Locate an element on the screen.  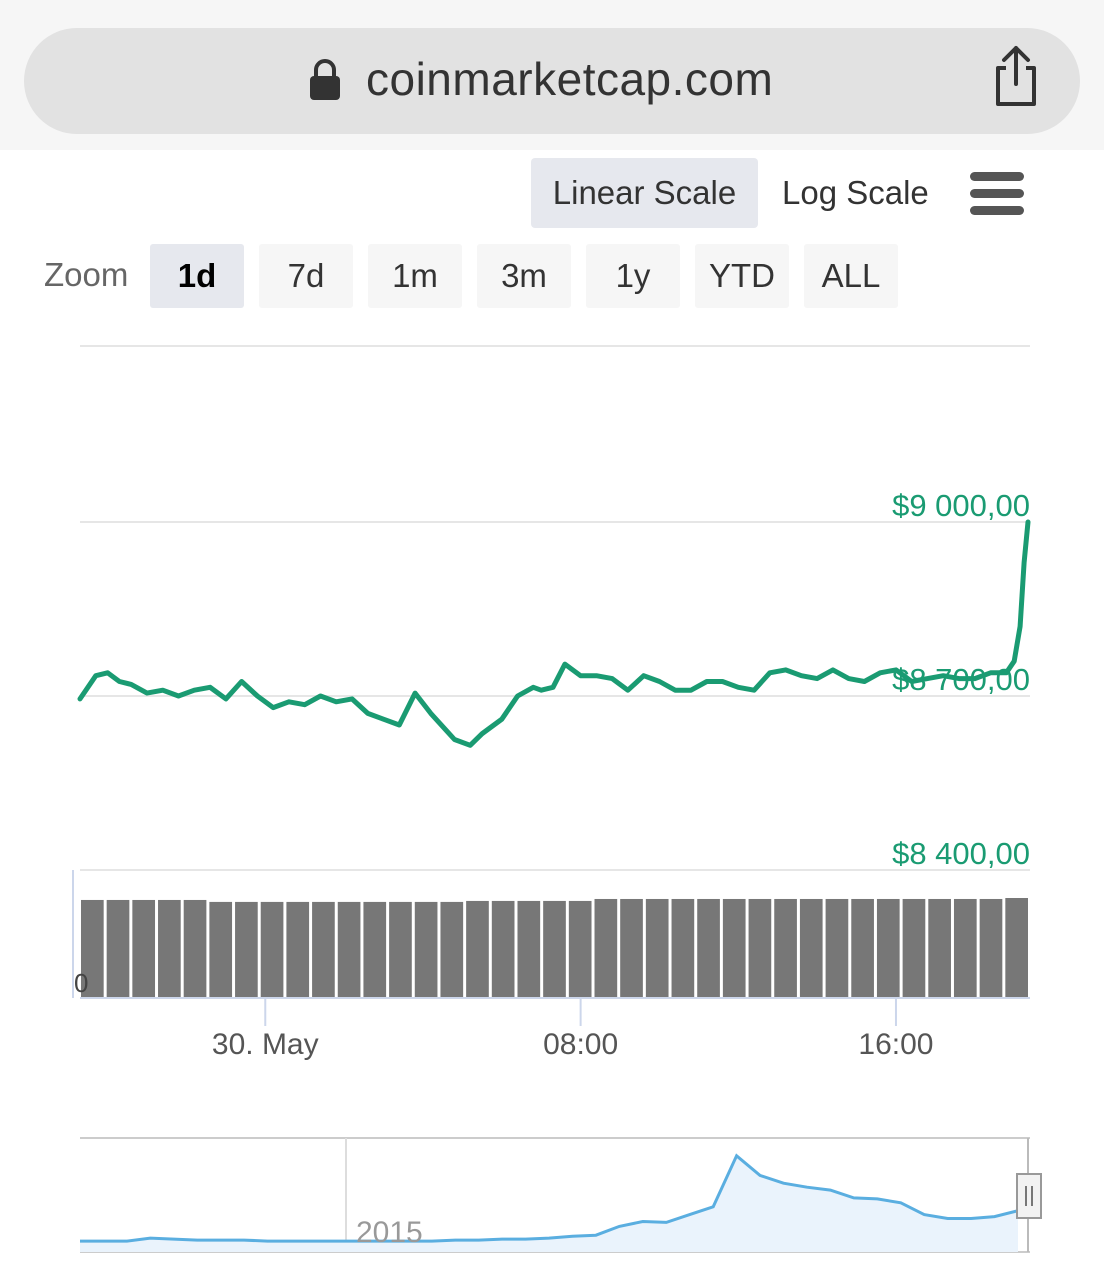
navigator-year-label: 2015 is located at coordinates (389, 1232).